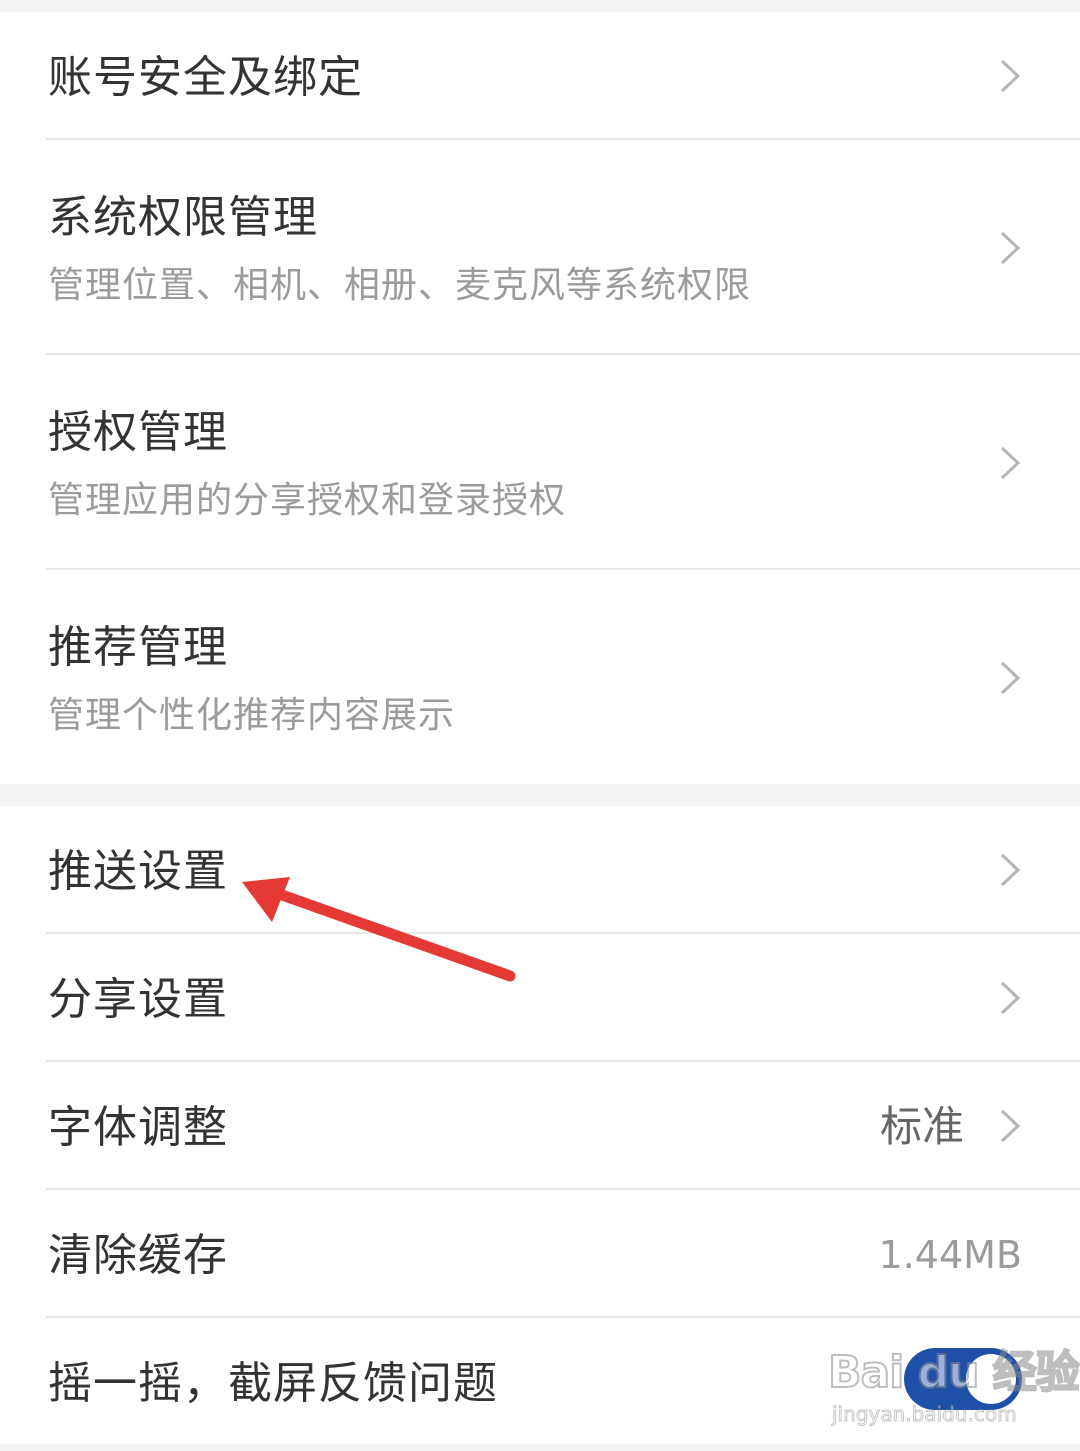  What do you see at coordinates (138, 432) in the screenshot?
I see `row-title: 授权管理` at bounding box center [138, 432].